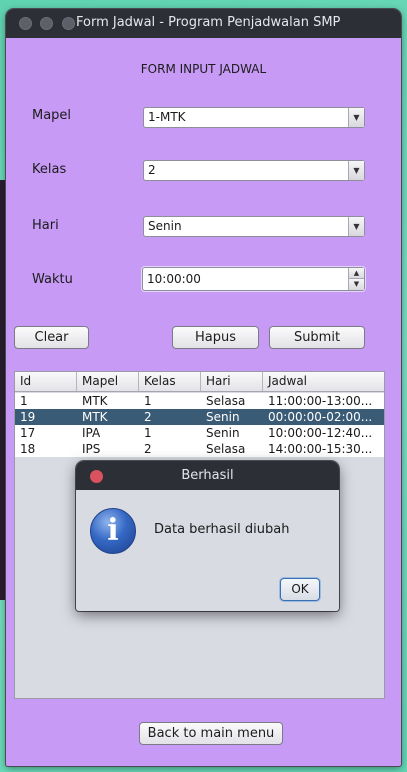 This screenshot has width=407, height=772. Describe the element at coordinates (211, 733) in the screenshot. I see `back-to-main-menu-button: Back to main menu` at that location.